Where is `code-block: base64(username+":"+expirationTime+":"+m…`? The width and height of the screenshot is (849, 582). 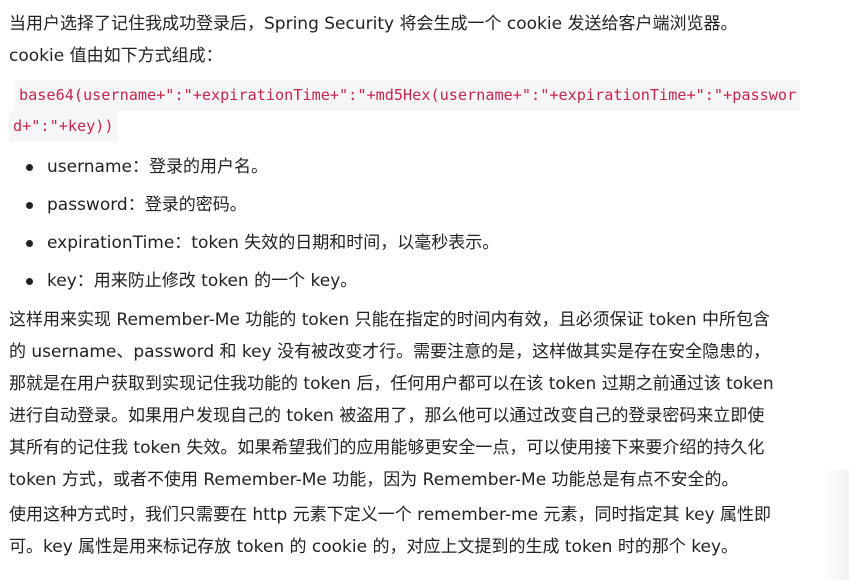
code-block: base64(username+":"+expirationTime+":"+m… is located at coordinates (428, 111).